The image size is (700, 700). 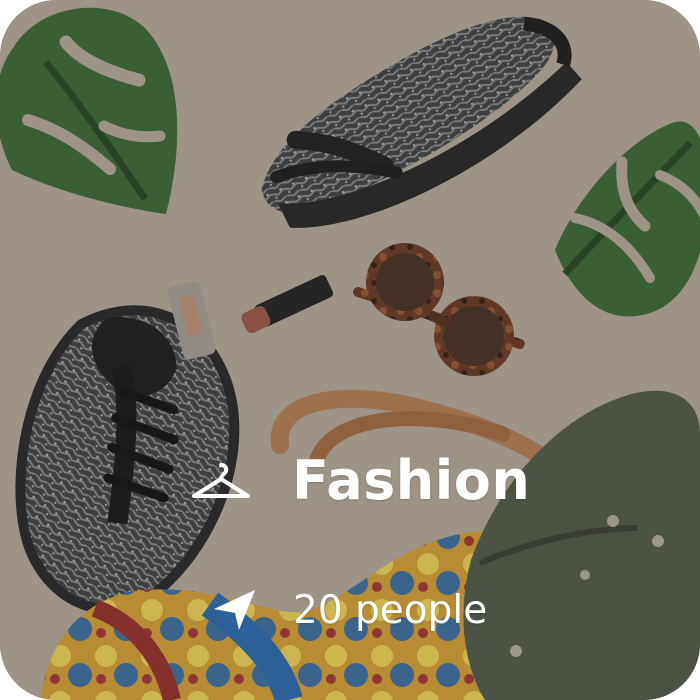 I want to click on people-count-row: 20 people, so click(x=347, y=610).